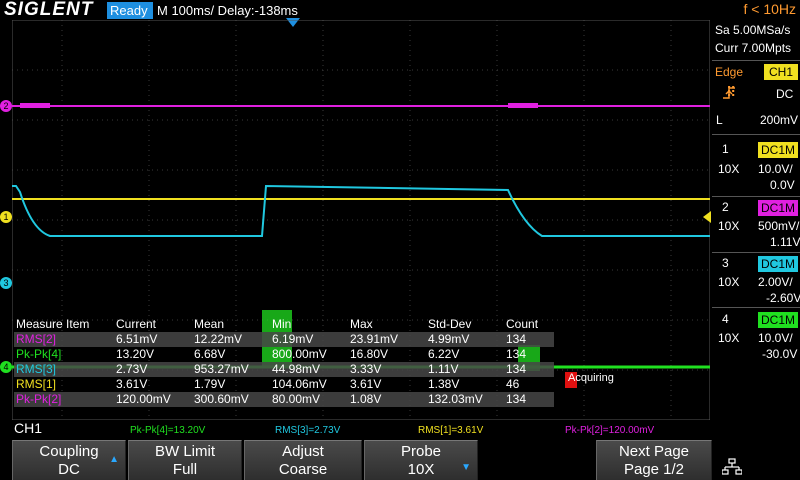 The image size is (800, 480). Describe the element at coordinates (783, 298) in the screenshot. I see `ch3-offset: -2.60V` at that location.